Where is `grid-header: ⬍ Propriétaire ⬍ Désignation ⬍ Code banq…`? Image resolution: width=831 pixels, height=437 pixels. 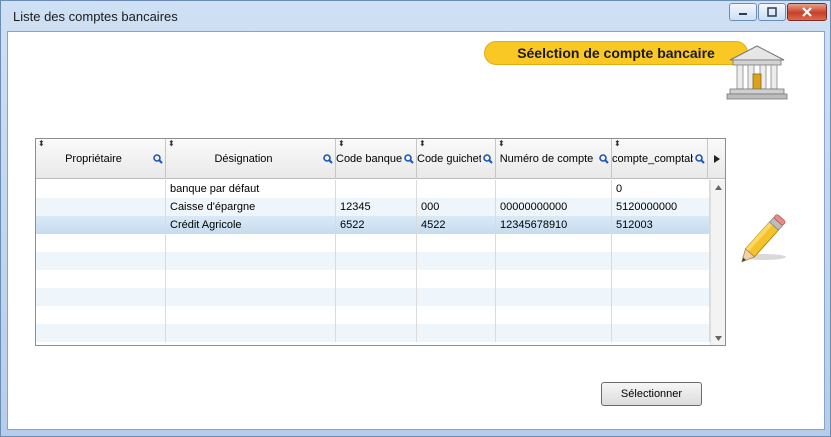 grid-header: ⬍ Propriétaire ⬍ Désignation ⬍ Code banq… is located at coordinates (380, 159).